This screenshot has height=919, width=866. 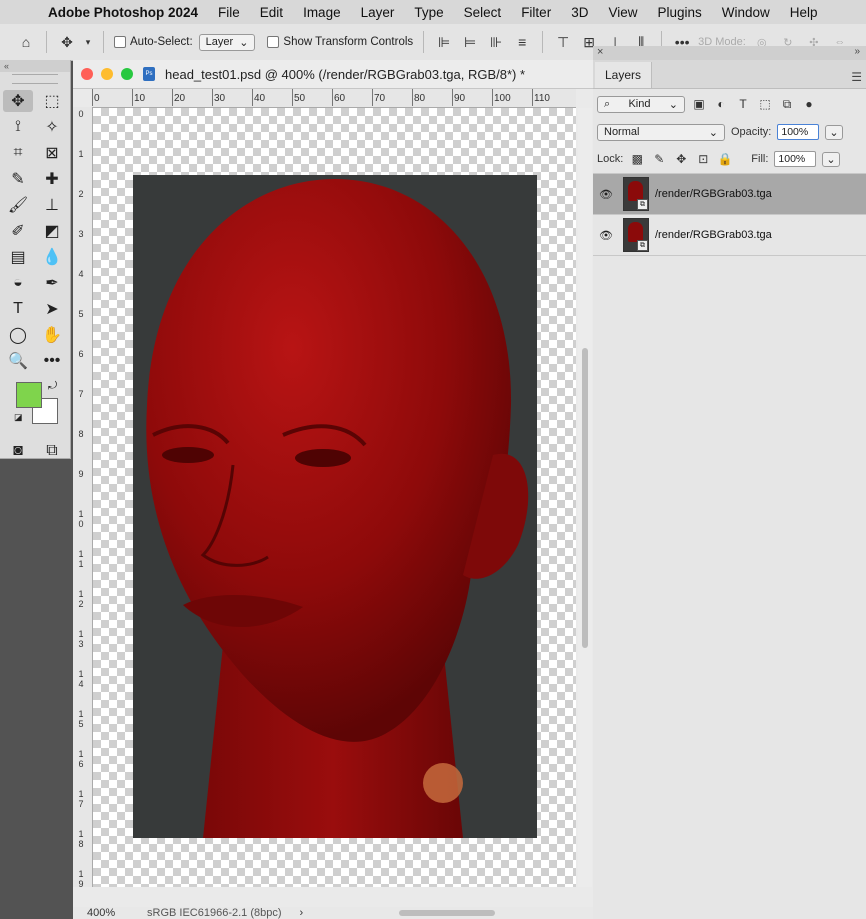 What do you see at coordinates (483, 12) in the screenshot?
I see `menu-select: Select` at bounding box center [483, 12].